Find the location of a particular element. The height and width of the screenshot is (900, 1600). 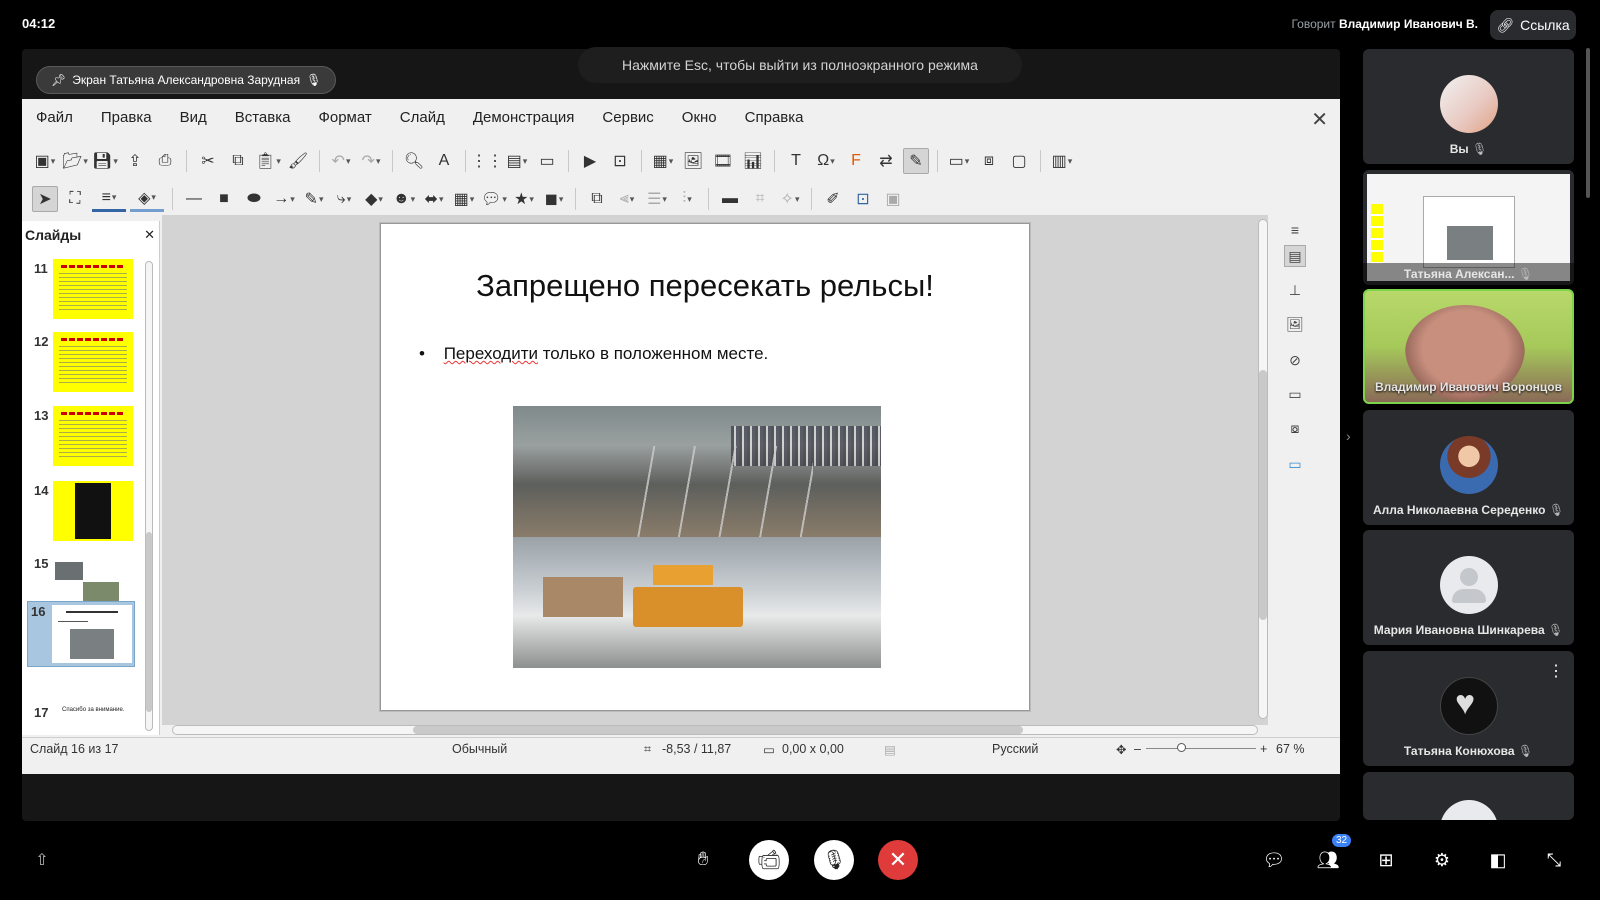

zoom-slider-handle is located at coordinates (1181, 747).